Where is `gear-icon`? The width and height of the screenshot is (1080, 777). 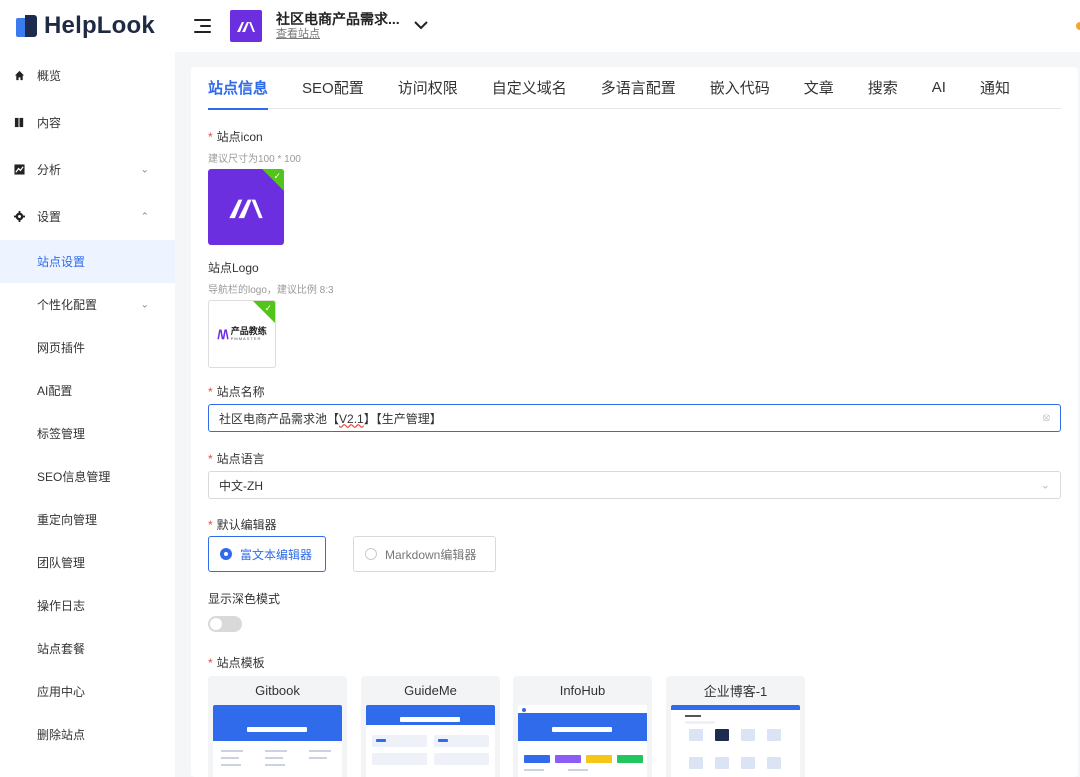 gear-icon is located at coordinates (19, 216).